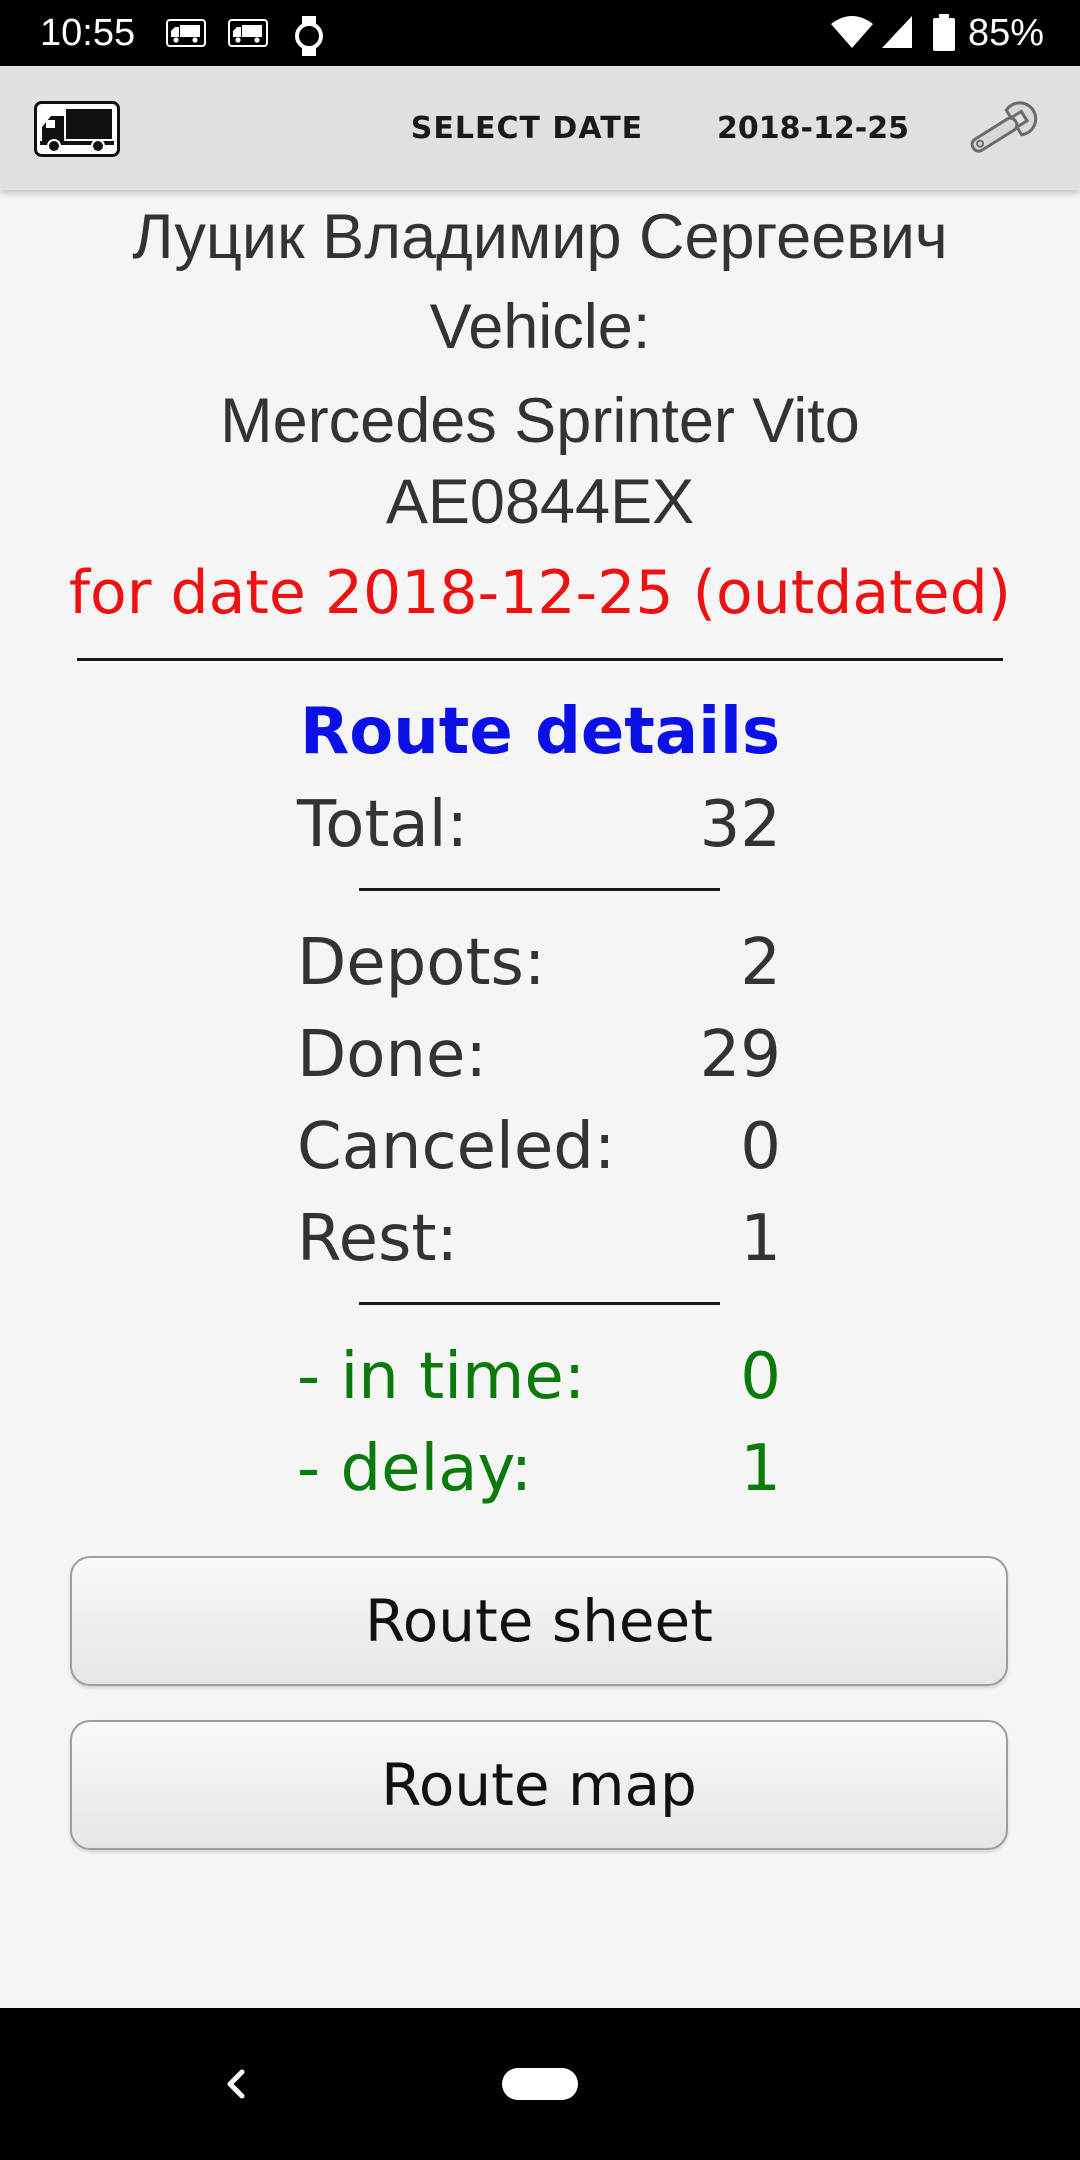 The image size is (1080, 2160). What do you see at coordinates (309, 36) in the screenshot?
I see `watch-icon` at bounding box center [309, 36].